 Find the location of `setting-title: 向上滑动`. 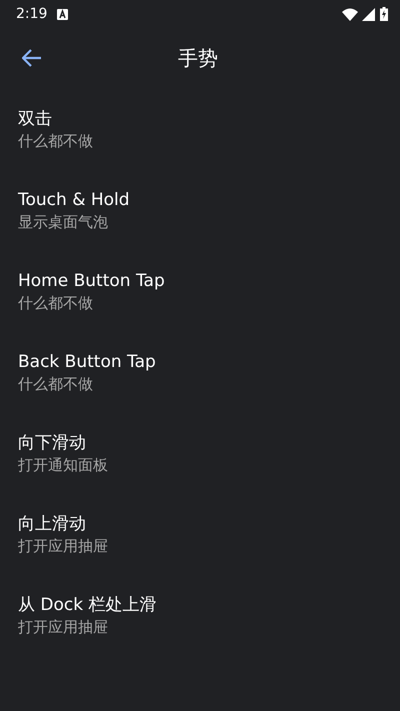

setting-title: 向上滑动 is located at coordinates (52, 524).